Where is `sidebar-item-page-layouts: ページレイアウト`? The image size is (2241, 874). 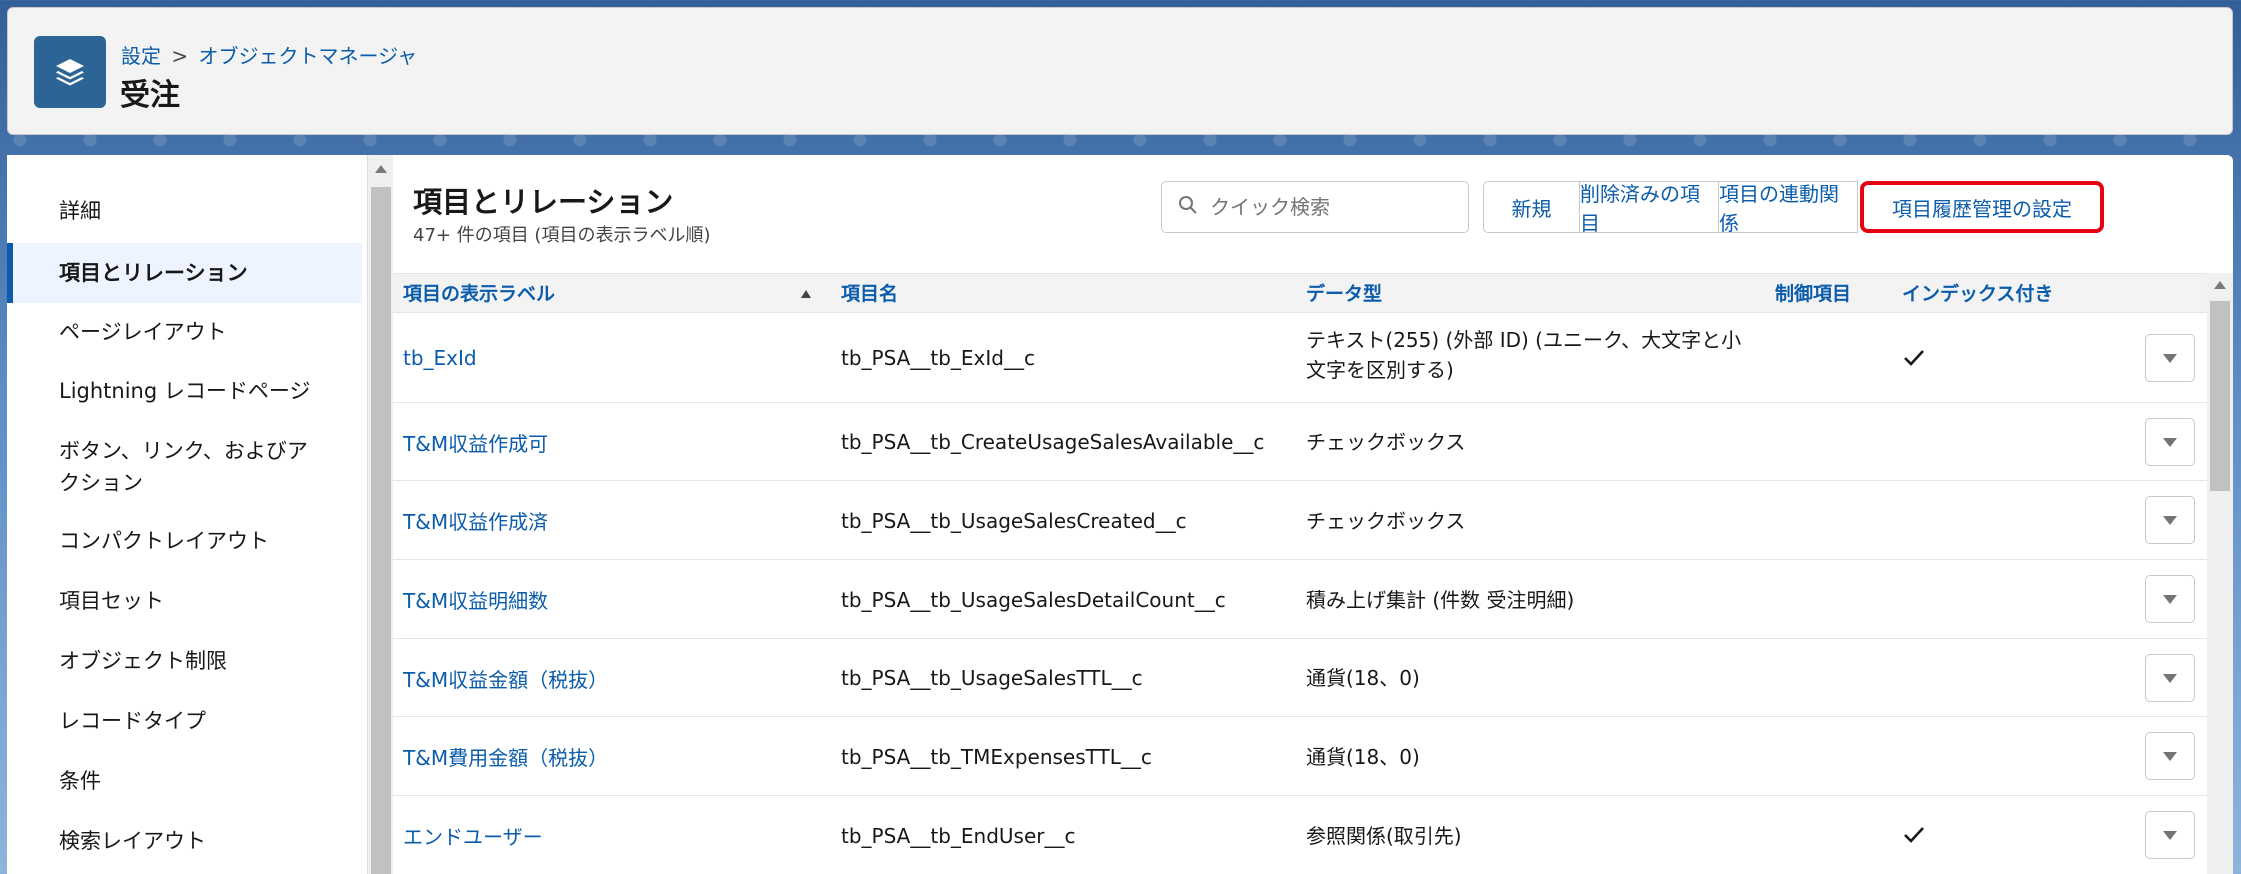 sidebar-item-page-layouts: ページレイアウト is located at coordinates (184, 332).